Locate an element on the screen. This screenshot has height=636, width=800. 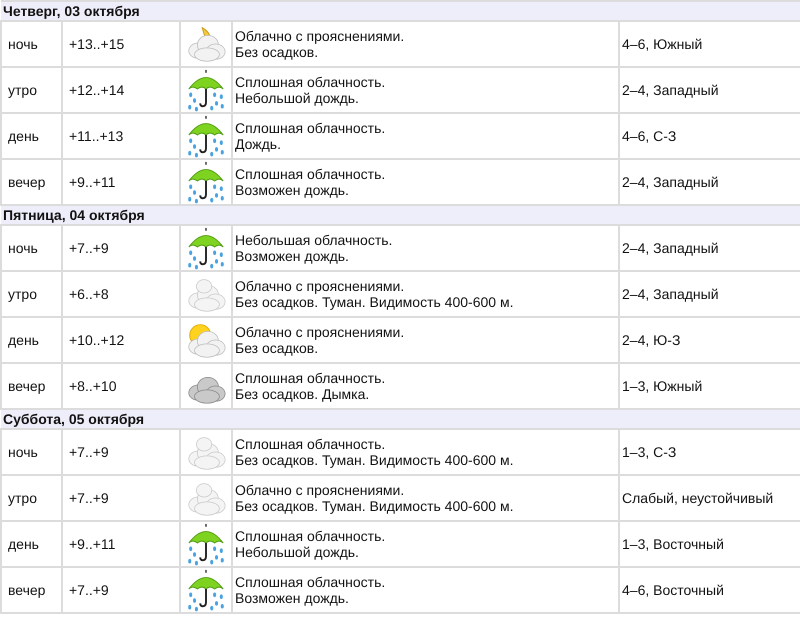
temperature-cell: +10..+12 is located at coordinates (121, 340).